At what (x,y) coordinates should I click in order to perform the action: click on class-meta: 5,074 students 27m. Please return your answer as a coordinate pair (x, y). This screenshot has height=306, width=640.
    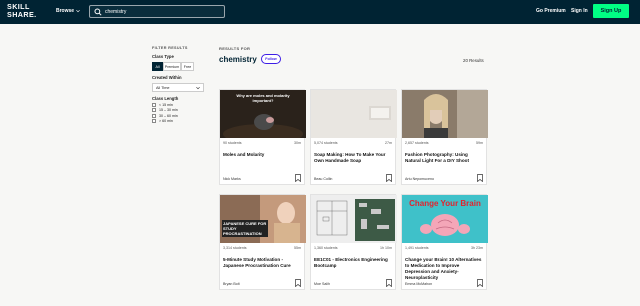
    Looking at the image, I should click on (353, 143).